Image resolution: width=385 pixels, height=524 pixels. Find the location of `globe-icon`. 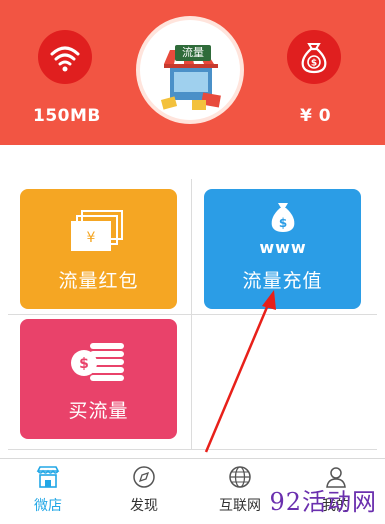

globe-icon is located at coordinates (240, 477).